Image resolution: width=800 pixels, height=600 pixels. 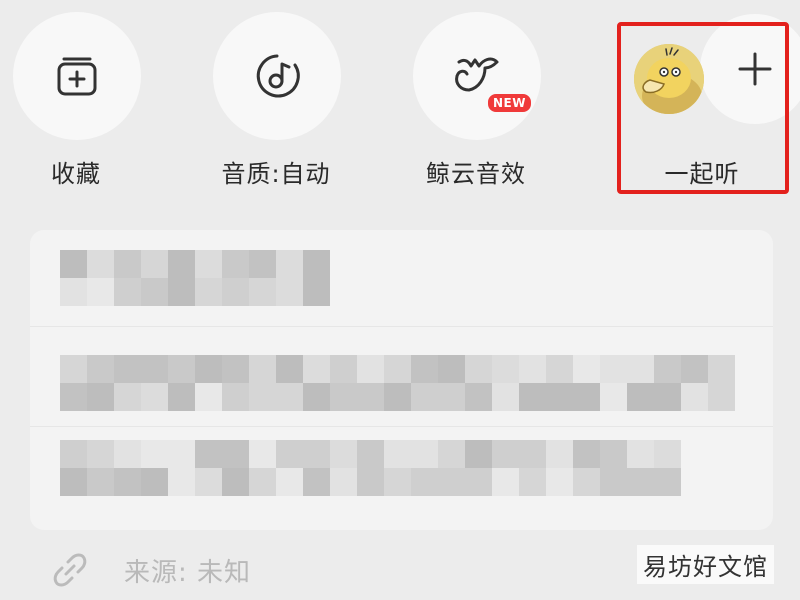 I want to click on source-label: 来源: 未知, so click(x=188, y=572).